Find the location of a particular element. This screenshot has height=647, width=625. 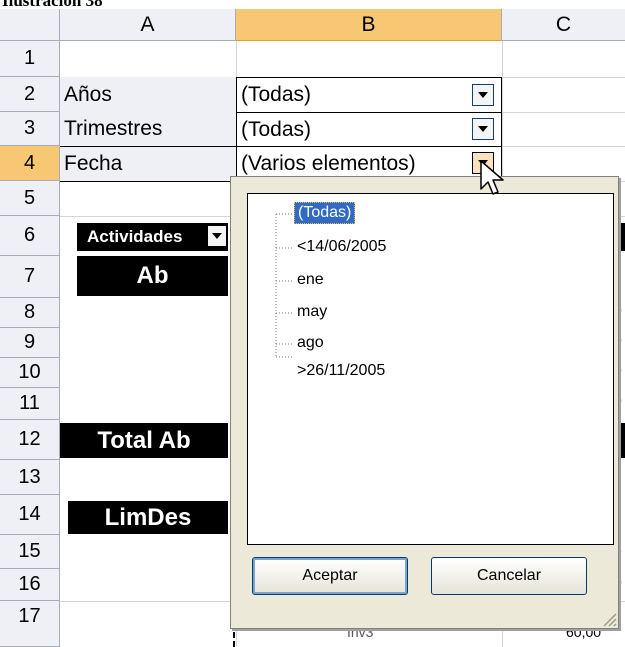

row-header-14: 14 is located at coordinates (30, 515).